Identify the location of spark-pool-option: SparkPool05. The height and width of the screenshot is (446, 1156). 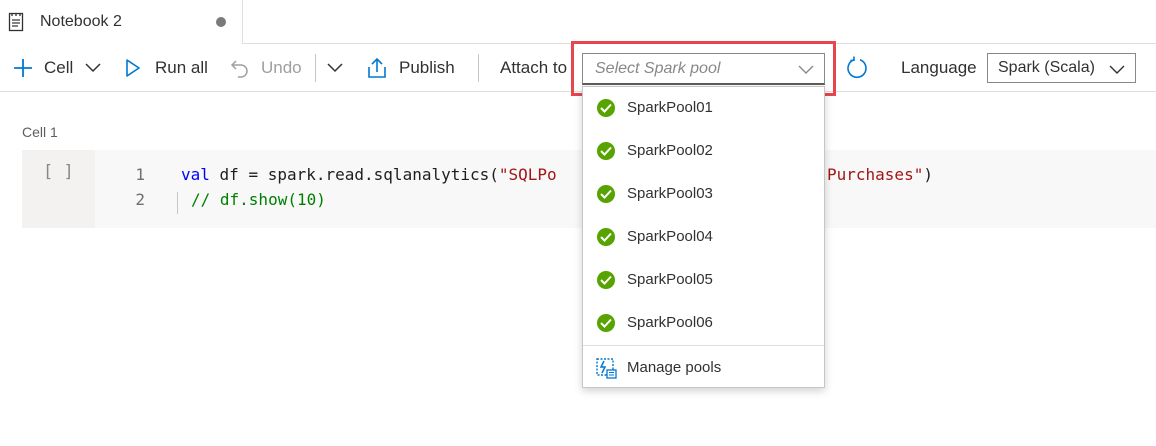
(703, 280).